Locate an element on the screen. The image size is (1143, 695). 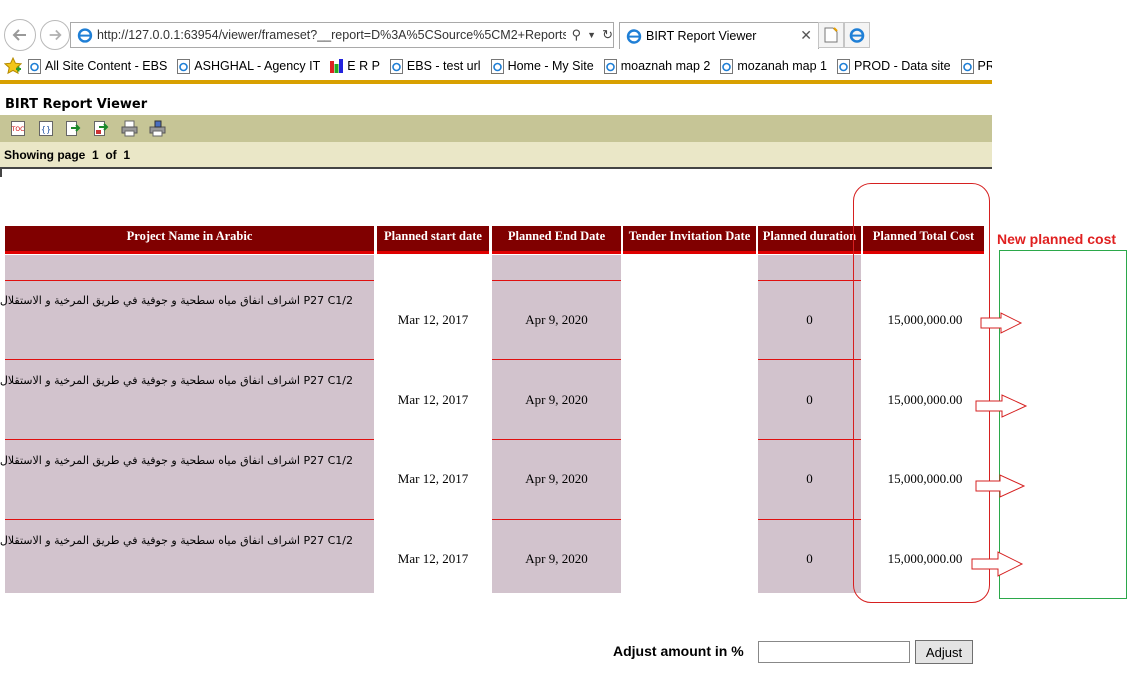
header-project-name: Project Name in Arabic is located at coordinates (189, 240).